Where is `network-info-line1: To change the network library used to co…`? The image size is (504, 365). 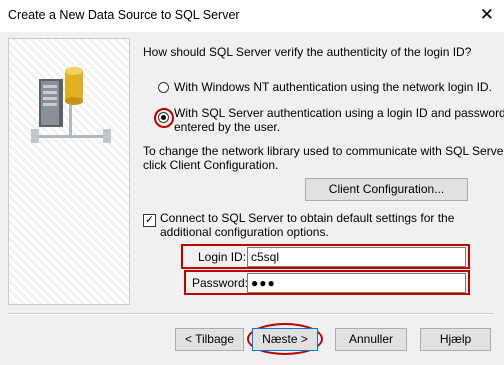 network-info-line1: To change the network library used to co… is located at coordinates (323, 151).